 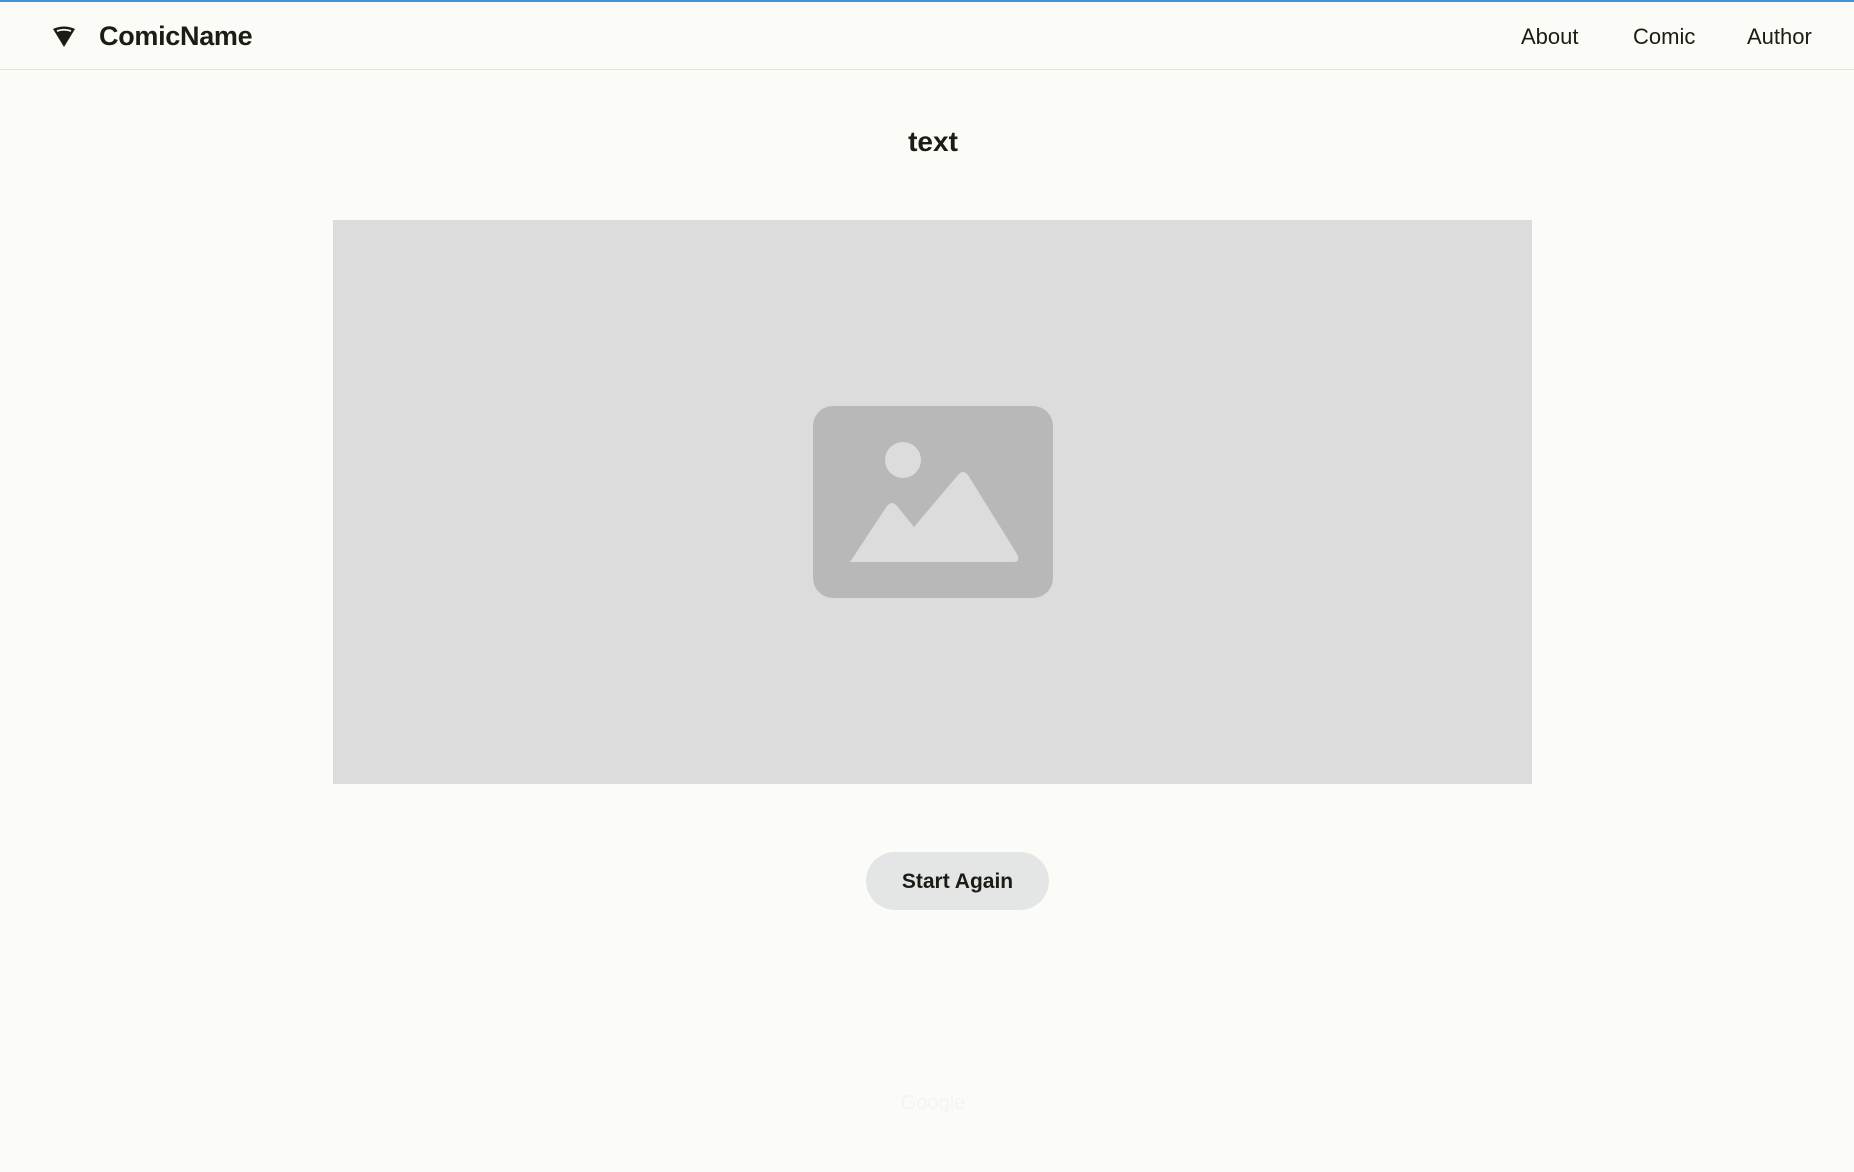 I want to click on nav-about-link: About, so click(x=1550, y=37).